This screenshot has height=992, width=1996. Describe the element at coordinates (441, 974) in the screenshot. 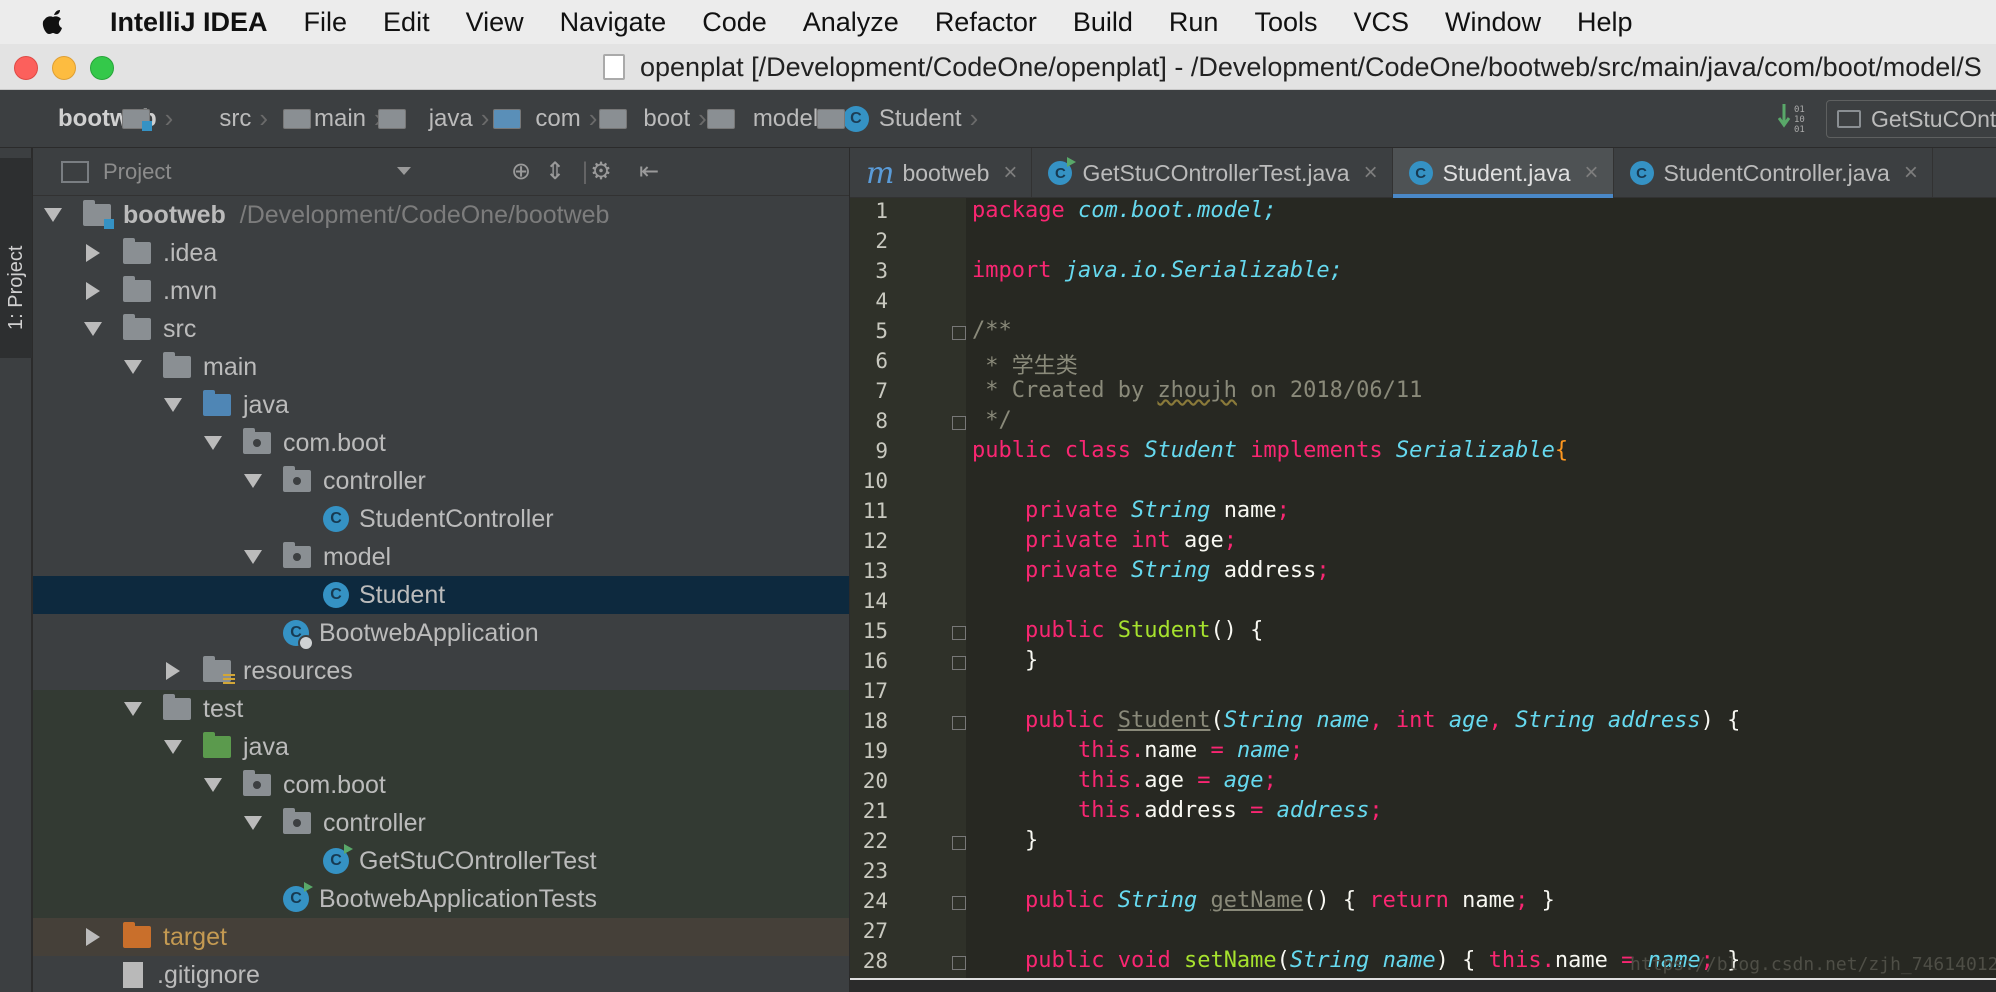

I see `tree-row: .gitignore` at that location.